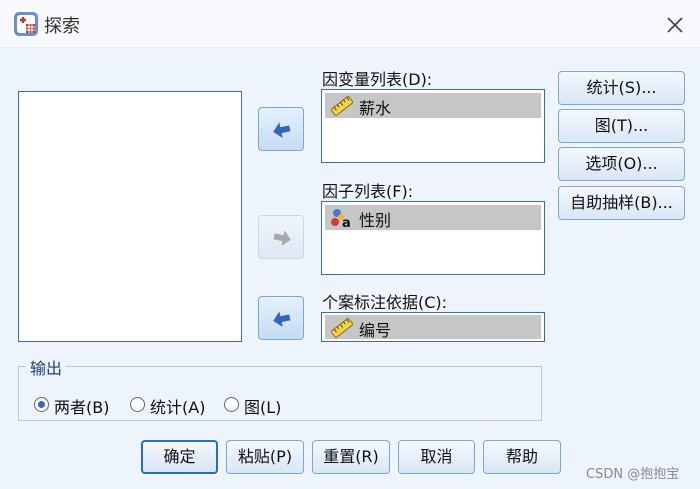  Describe the element at coordinates (385, 302) in the screenshot. I see `case-label-caption: 个案标注依据(C):` at that location.